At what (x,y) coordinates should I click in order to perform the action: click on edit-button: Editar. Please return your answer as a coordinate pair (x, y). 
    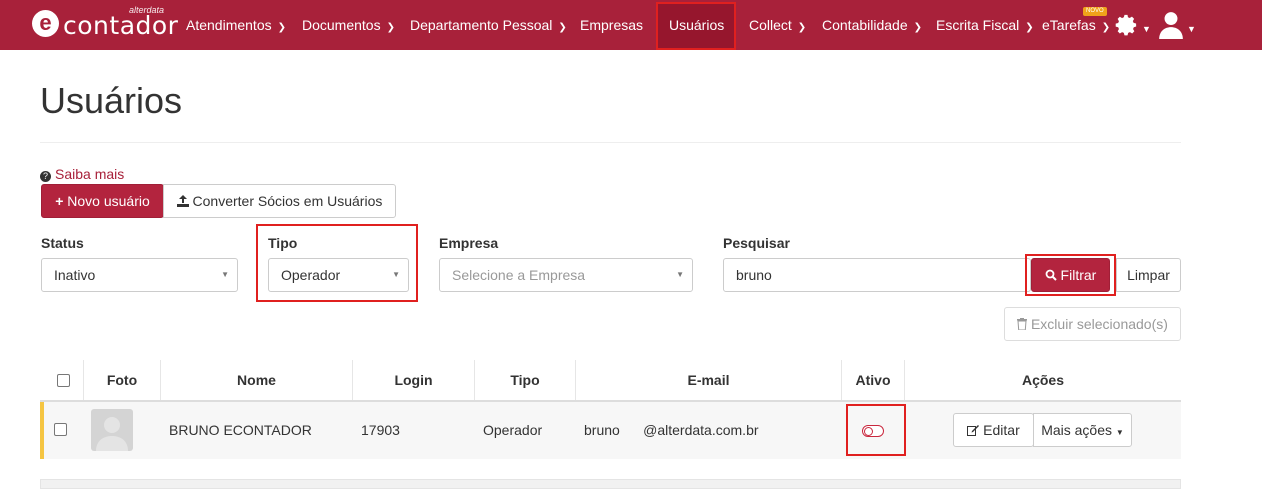
    Looking at the image, I should click on (993, 430).